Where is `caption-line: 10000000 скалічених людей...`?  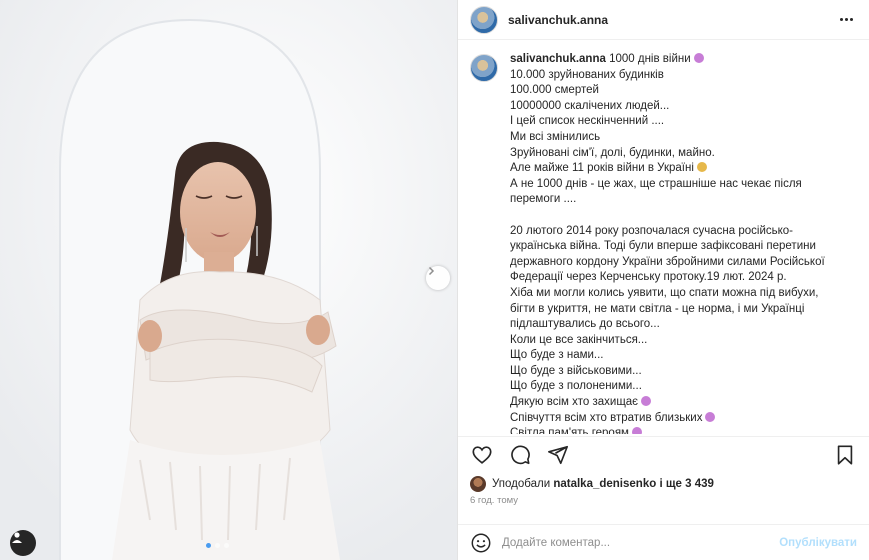
caption-line: 10000000 скалічених людей... is located at coordinates (675, 107).